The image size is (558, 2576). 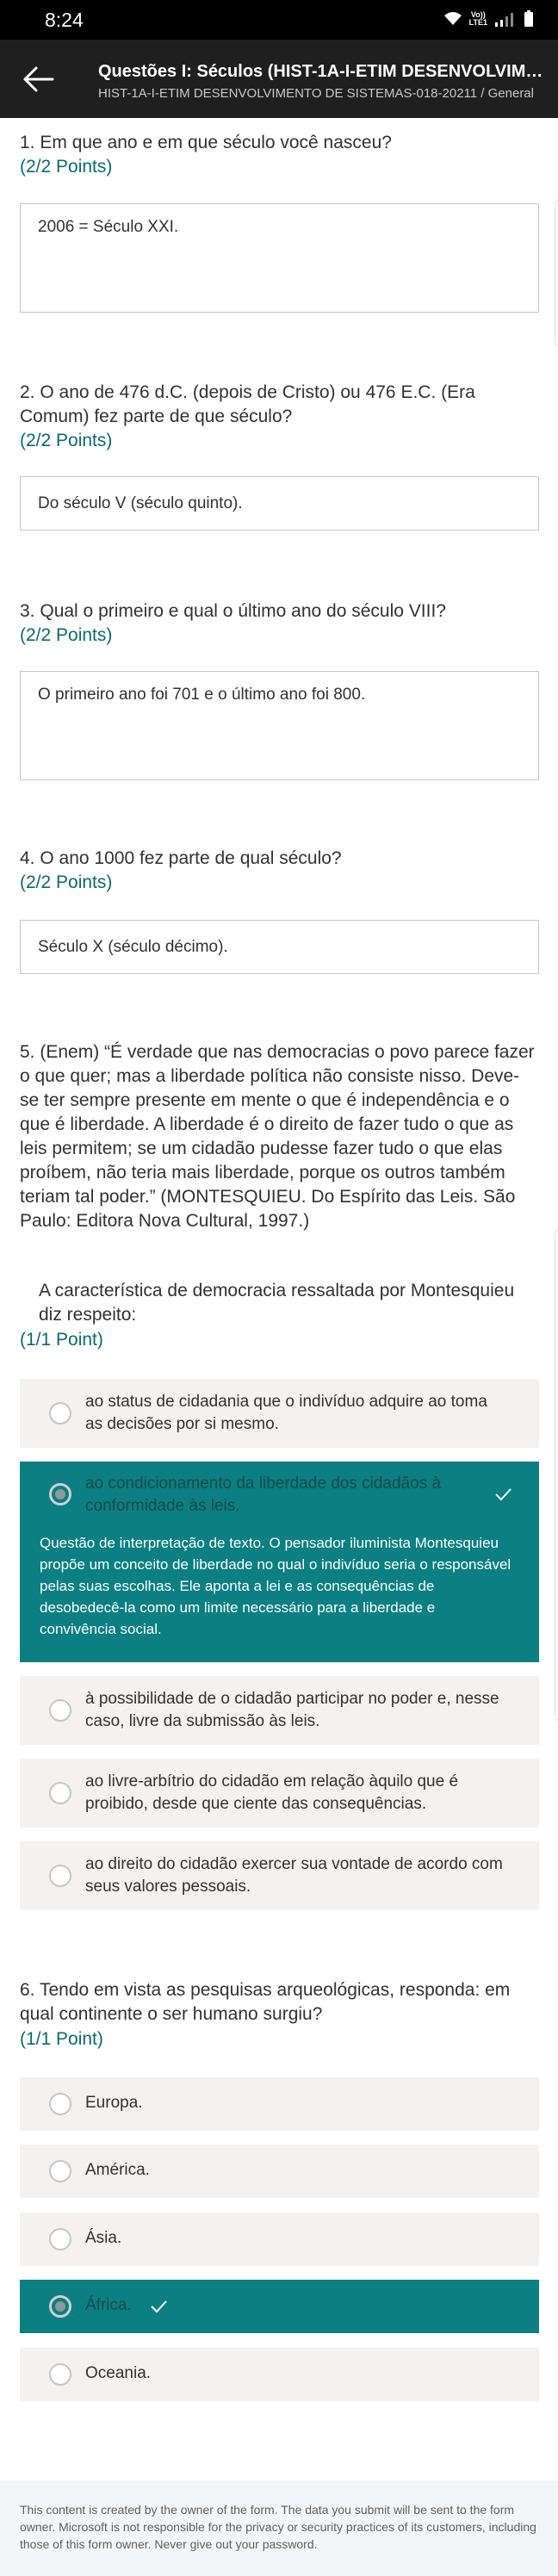 I want to click on answer-field: 2006 = Século XXI., so click(x=280, y=258).